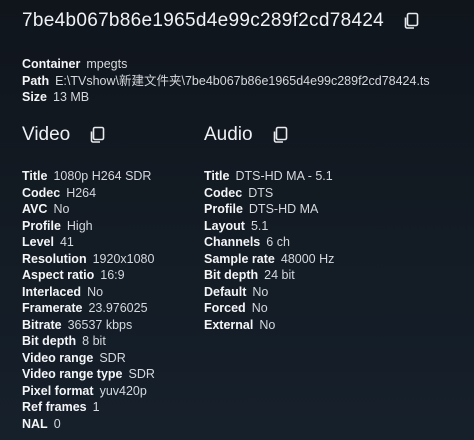 The image size is (474, 440). What do you see at coordinates (224, 225) in the screenshot?
I see `audio-prop-label: Layout` at bounding box center [224, 225].